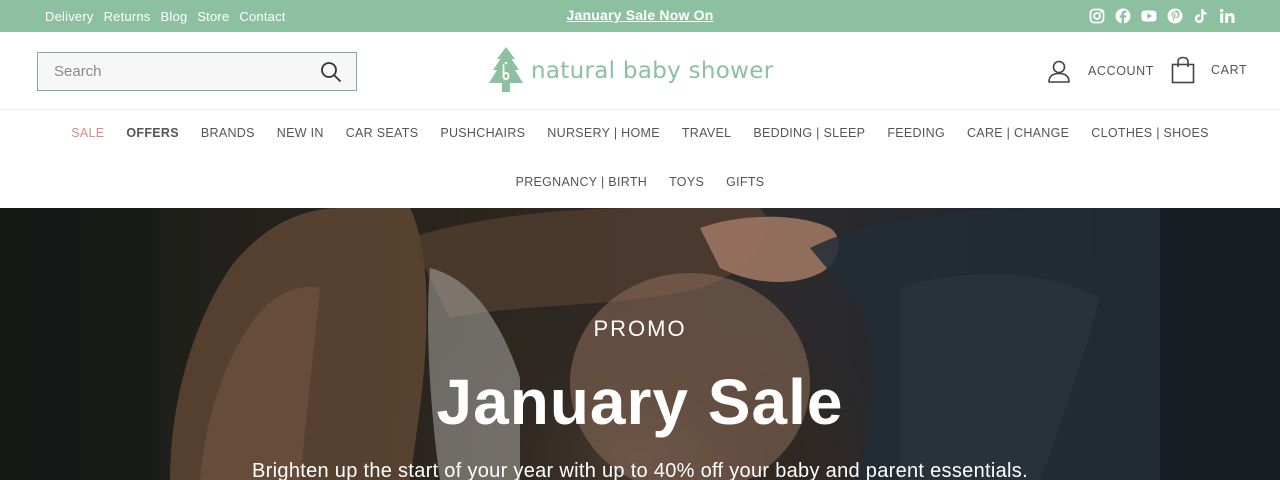 This screenshot has width=1280, height=480. I want to click on nav-item-bedding-sleep: BEDDING | SLEEP, so click(809, 133).